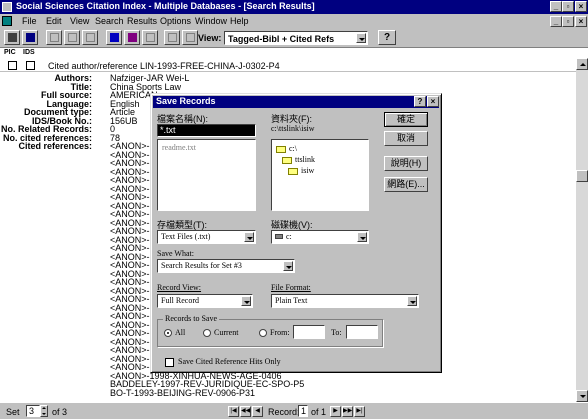 The height and width of the screenshot is (419, 588). Describe the element at coordinates (55, 146) in the screenshot. I see `field-label: Cited references:` at that location.